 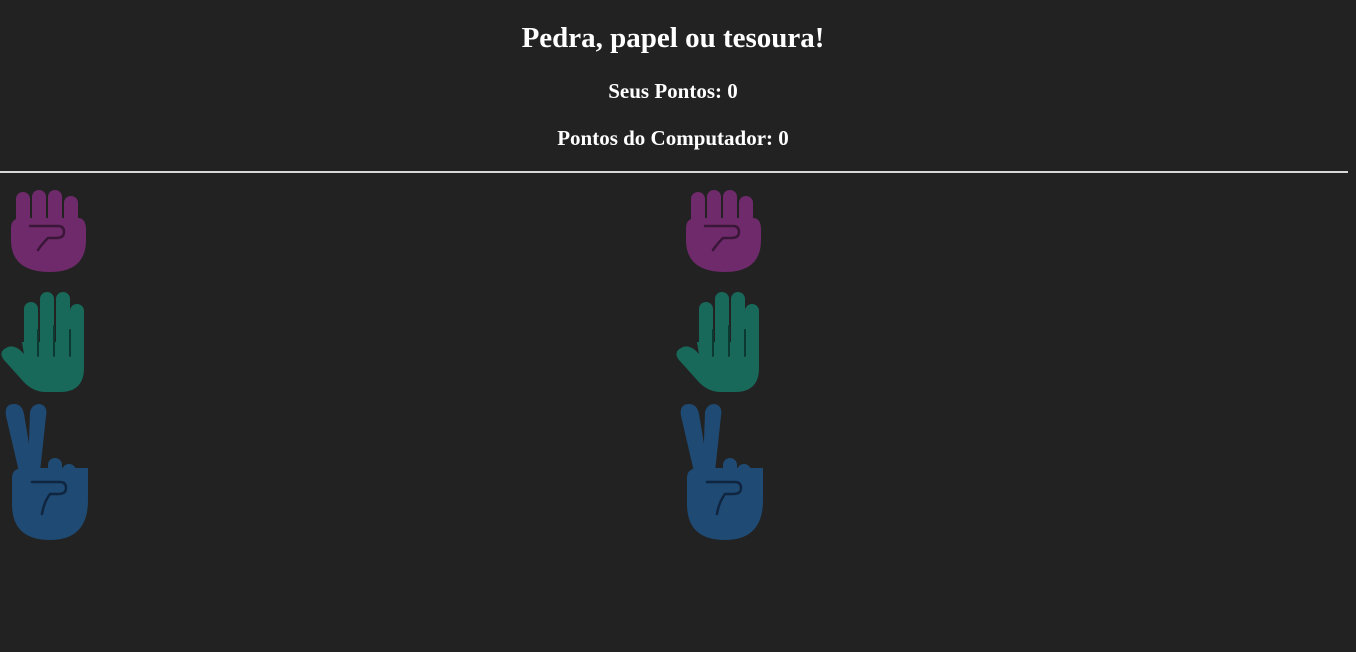 I want to click on page-title: Pedra, papel ou tesoura!, so click(x=673, y=38).